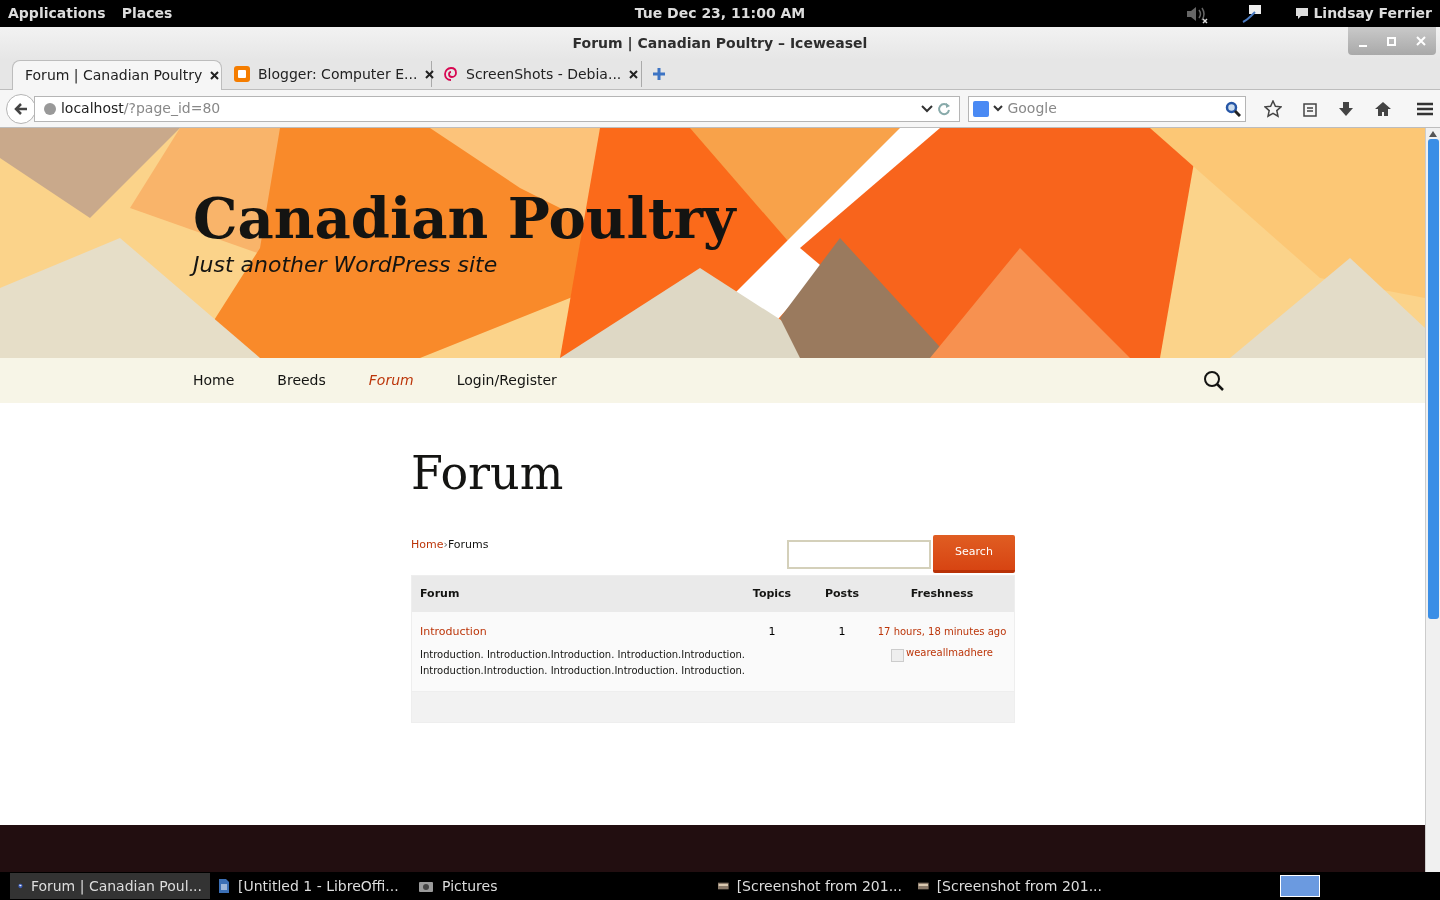  Describe the element at coordinates (1421, 41) in the screenshot. I see `close-icon` at that location.